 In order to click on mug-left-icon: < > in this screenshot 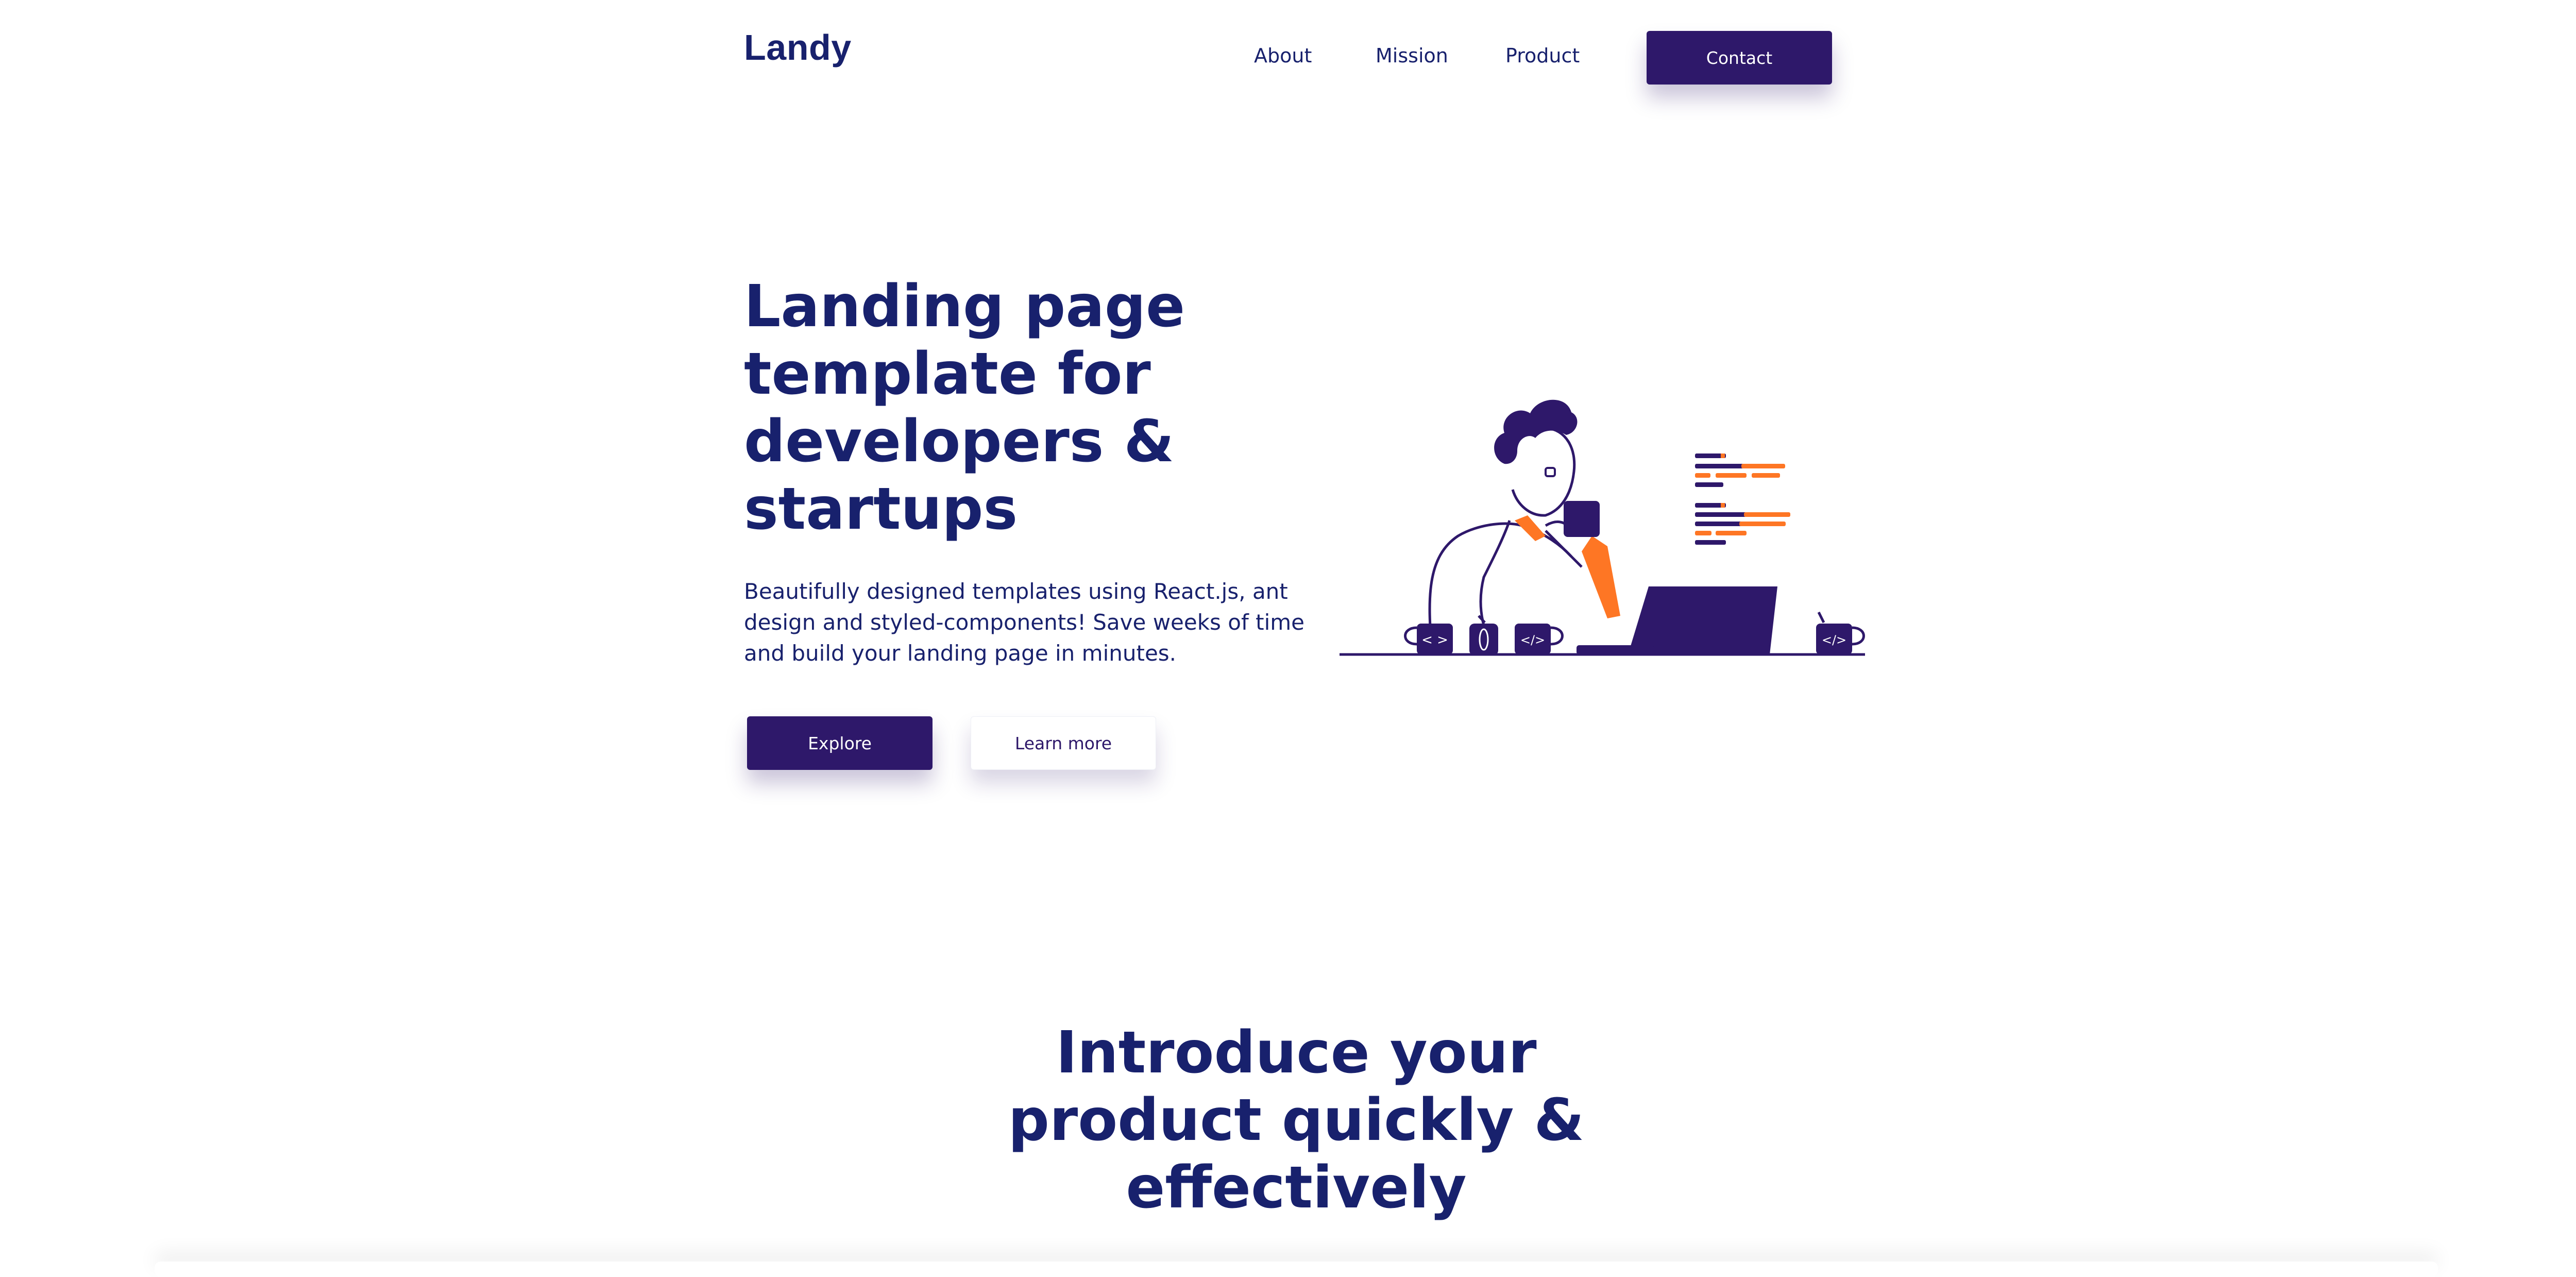, I will do `click(1428, 639)`.